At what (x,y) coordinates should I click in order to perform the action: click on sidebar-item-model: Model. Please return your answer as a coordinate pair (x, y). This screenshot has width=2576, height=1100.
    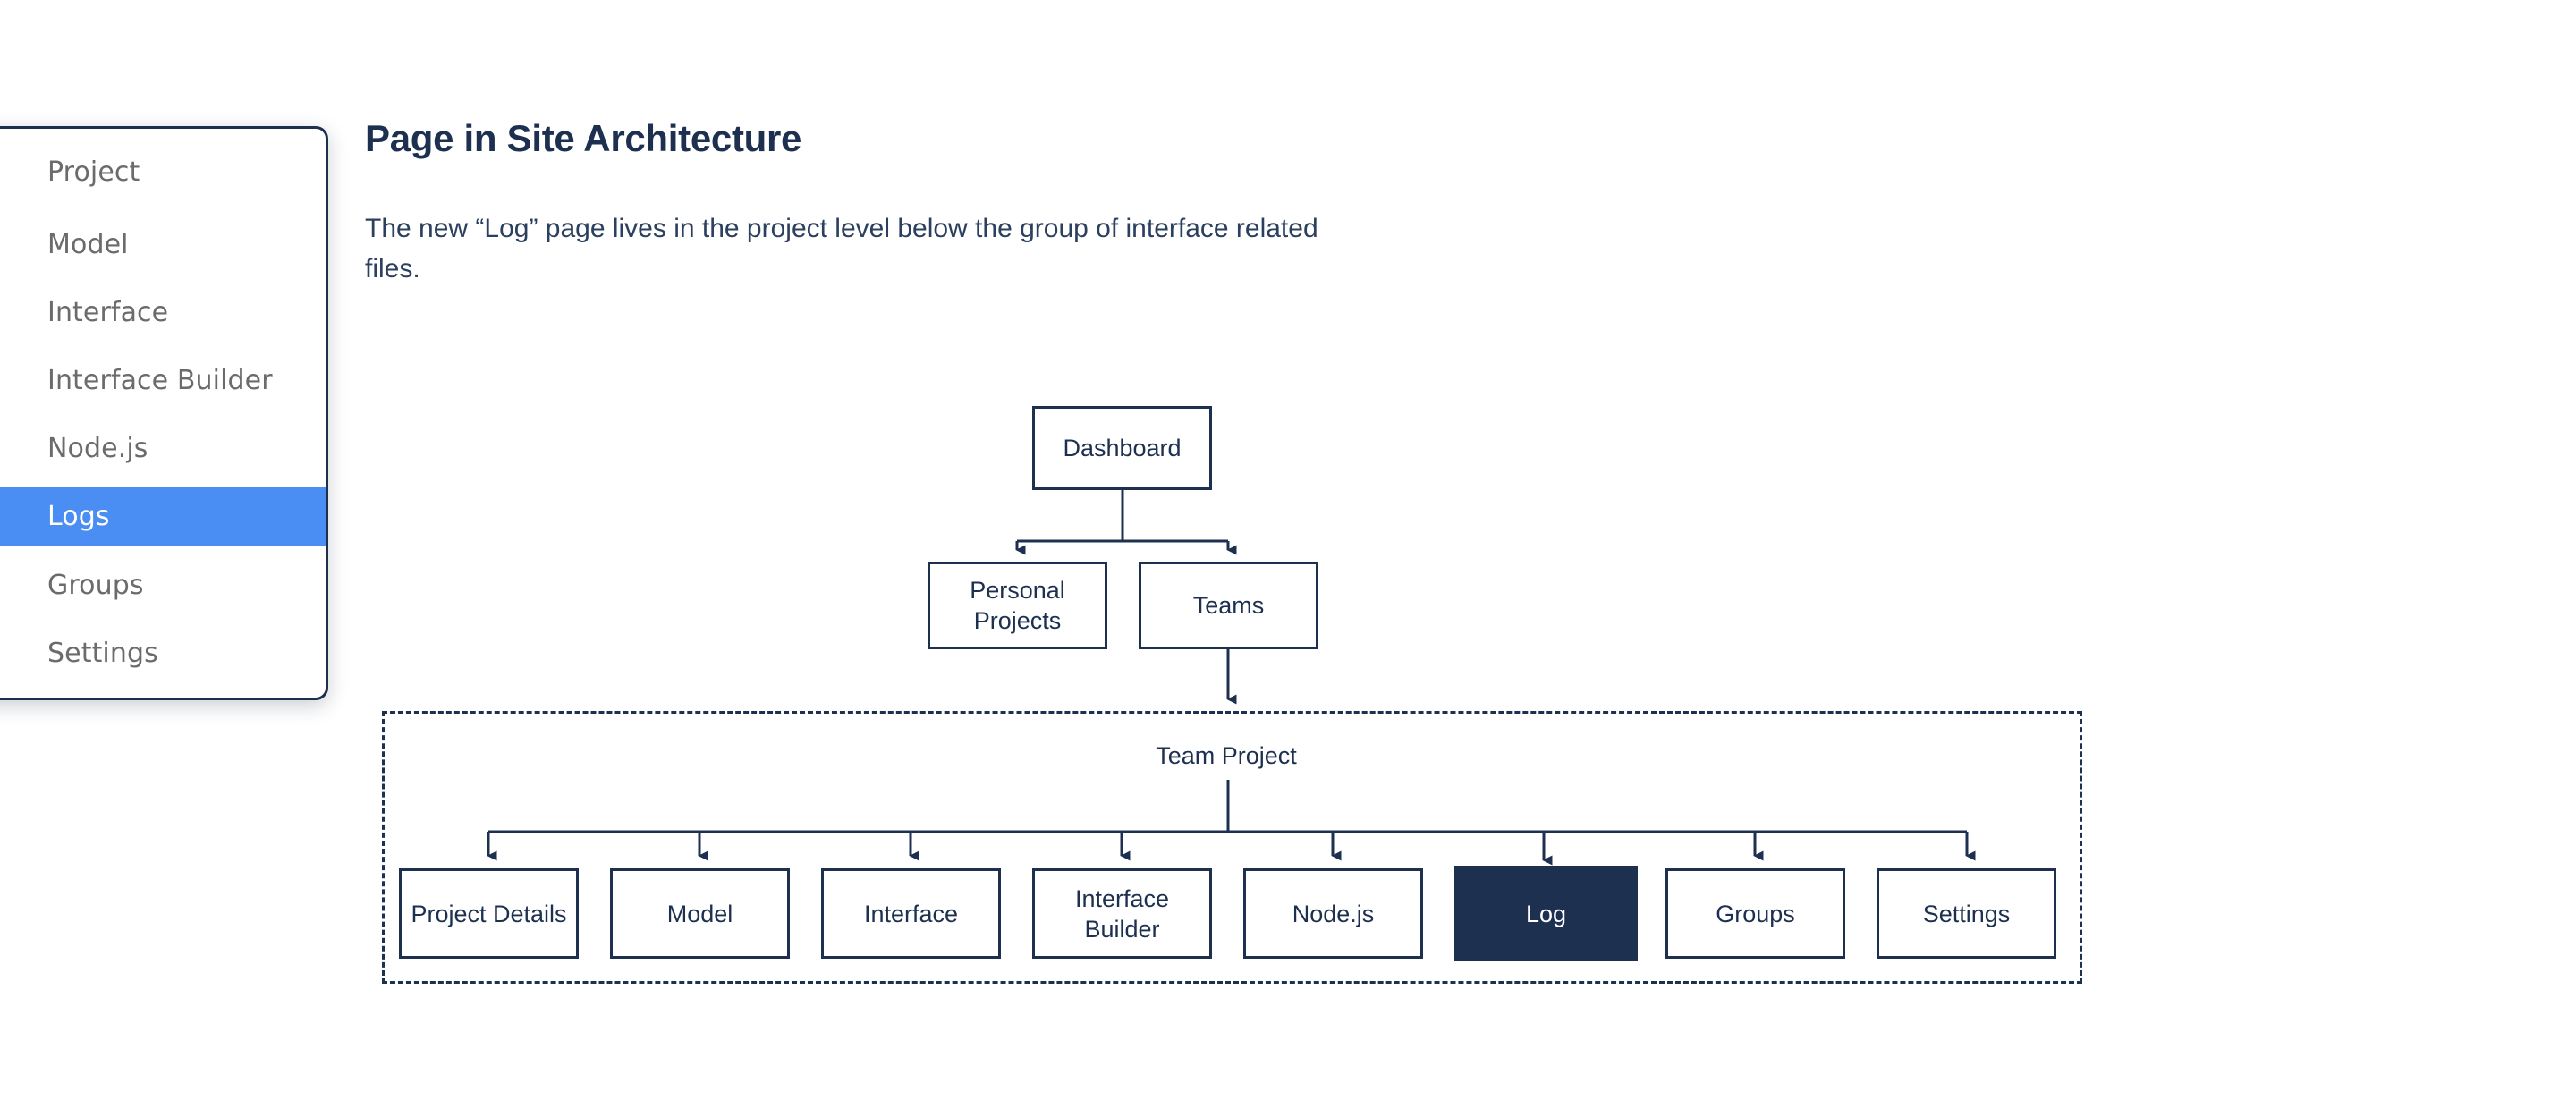
    Looking at the image, I should click on (163, 244).